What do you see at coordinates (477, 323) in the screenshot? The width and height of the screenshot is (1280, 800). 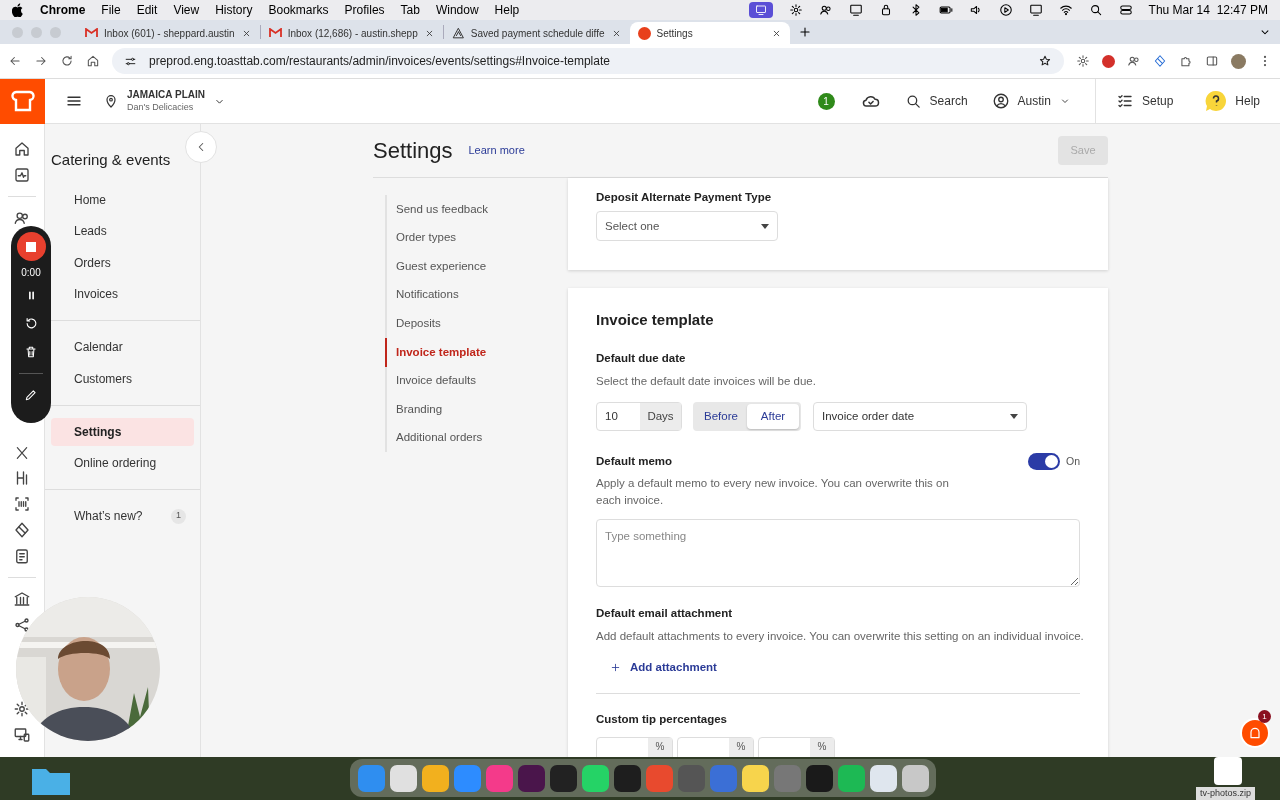 I see `section-nav-item: Deposits` at bounding box center [477, 323].